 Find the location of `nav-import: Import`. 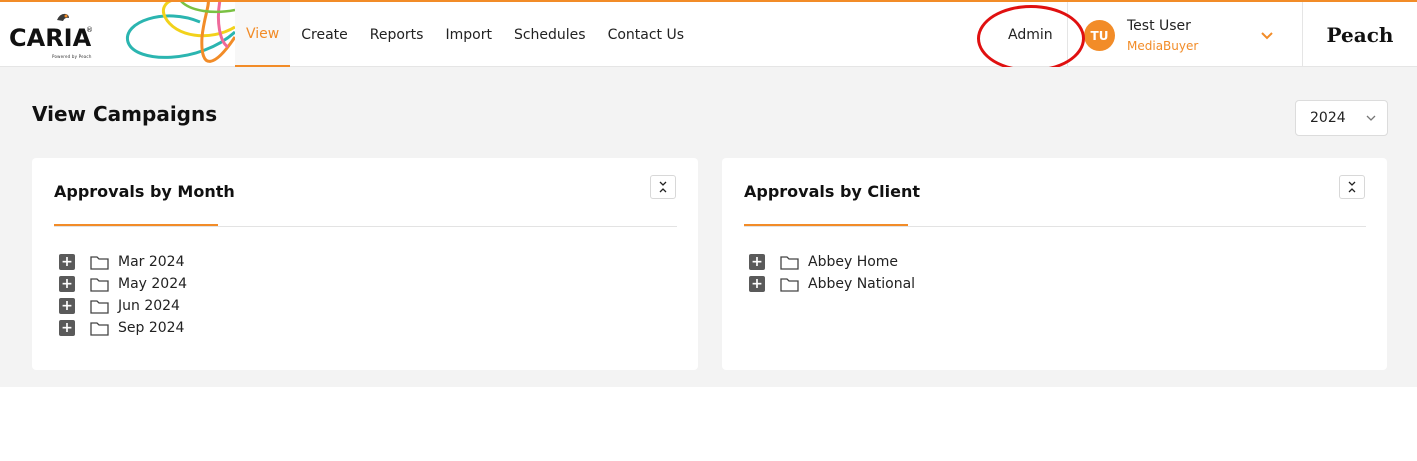

nav-import: Import is located at coordinates (468, 34).